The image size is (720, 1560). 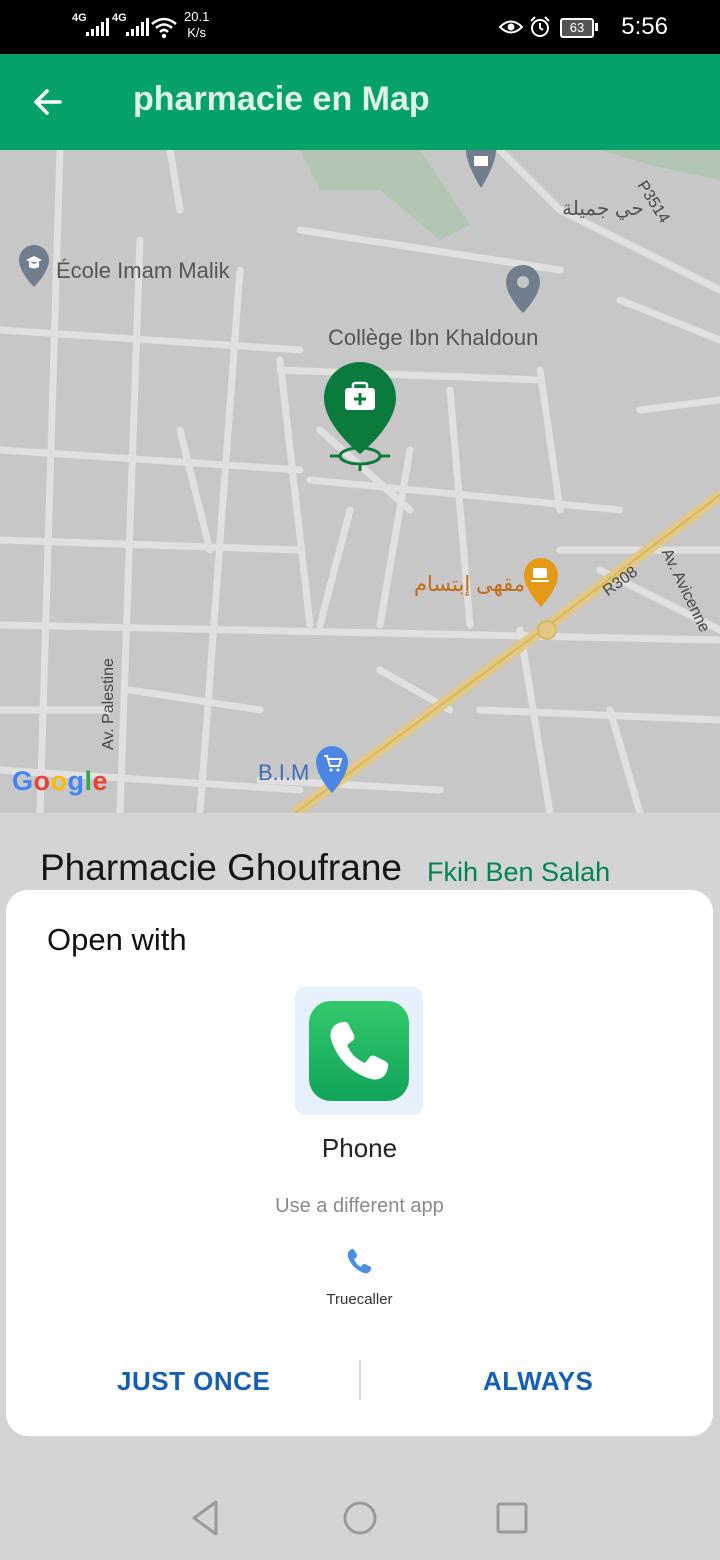 I want to click on google-logo: Google, so click(x=60, y=781).